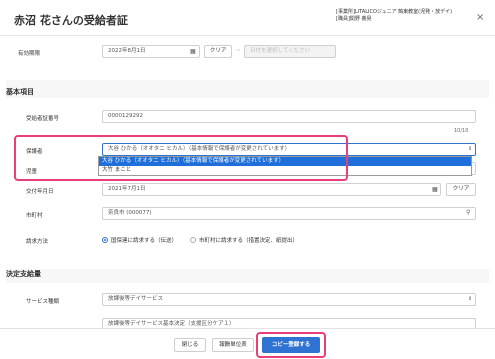  What do you see at coordinates (289, 213) in the screenshot?
I see `municipality-input: 奈良市 (000077)` at bounding box center [289, 213].